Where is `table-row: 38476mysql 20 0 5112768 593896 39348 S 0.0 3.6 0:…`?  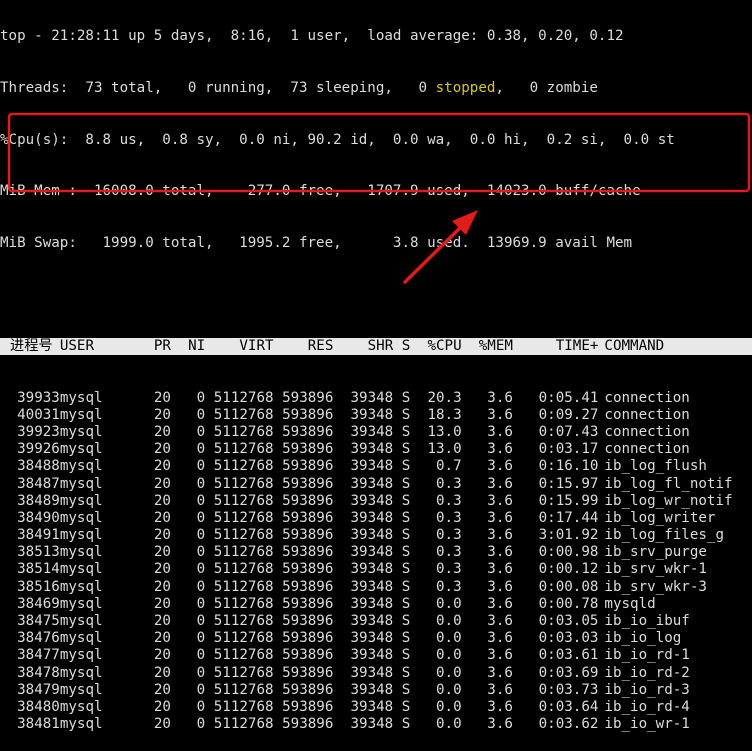 table-row: 38476mysql 20 0 5112768 593896 39348 S 0.0 3.6 0:… is located at coordinates (376, 638).